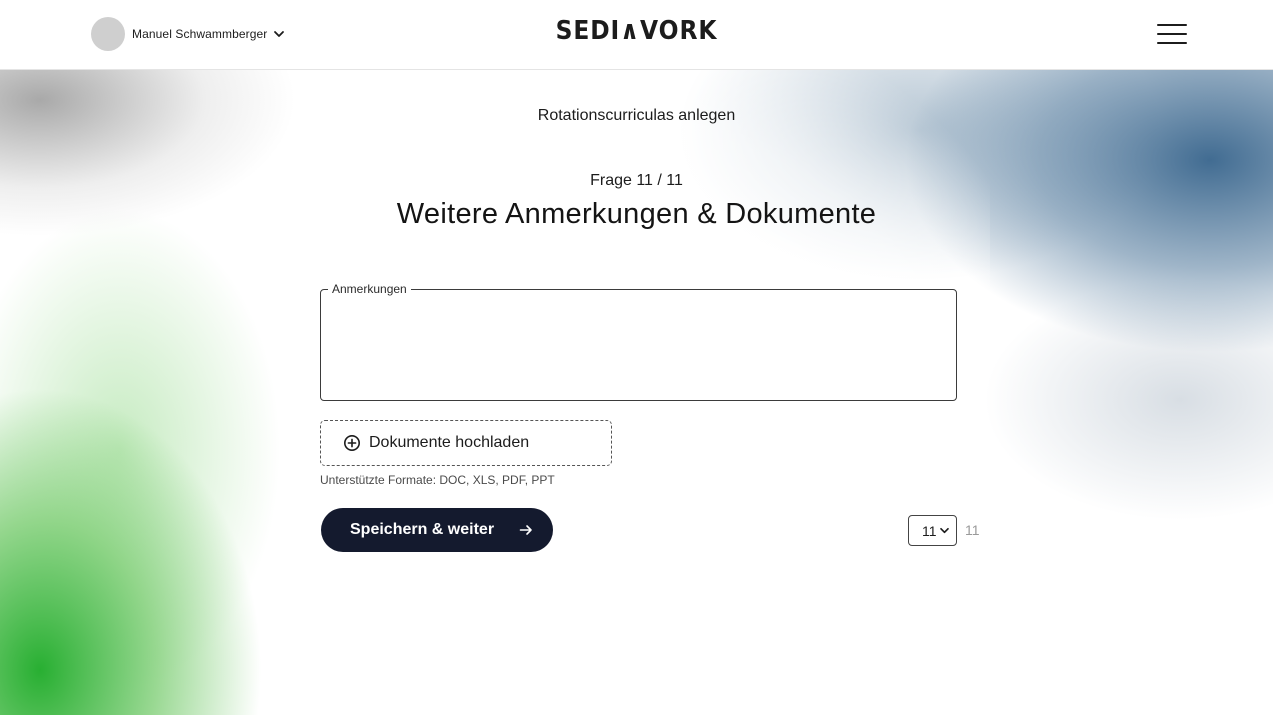  Describe the element at coordinates (944, 530) in the screenshot. I see `chevron-down-icon` at that location.